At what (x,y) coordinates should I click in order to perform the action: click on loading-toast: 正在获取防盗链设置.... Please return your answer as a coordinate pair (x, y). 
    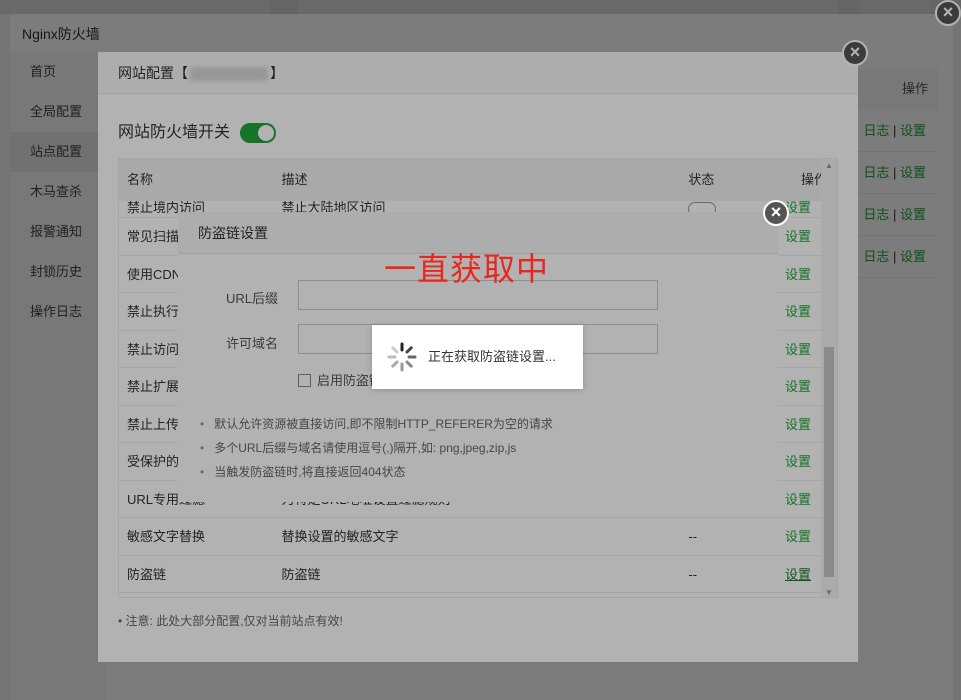
    Looking at the image, I should click on (477, 357).